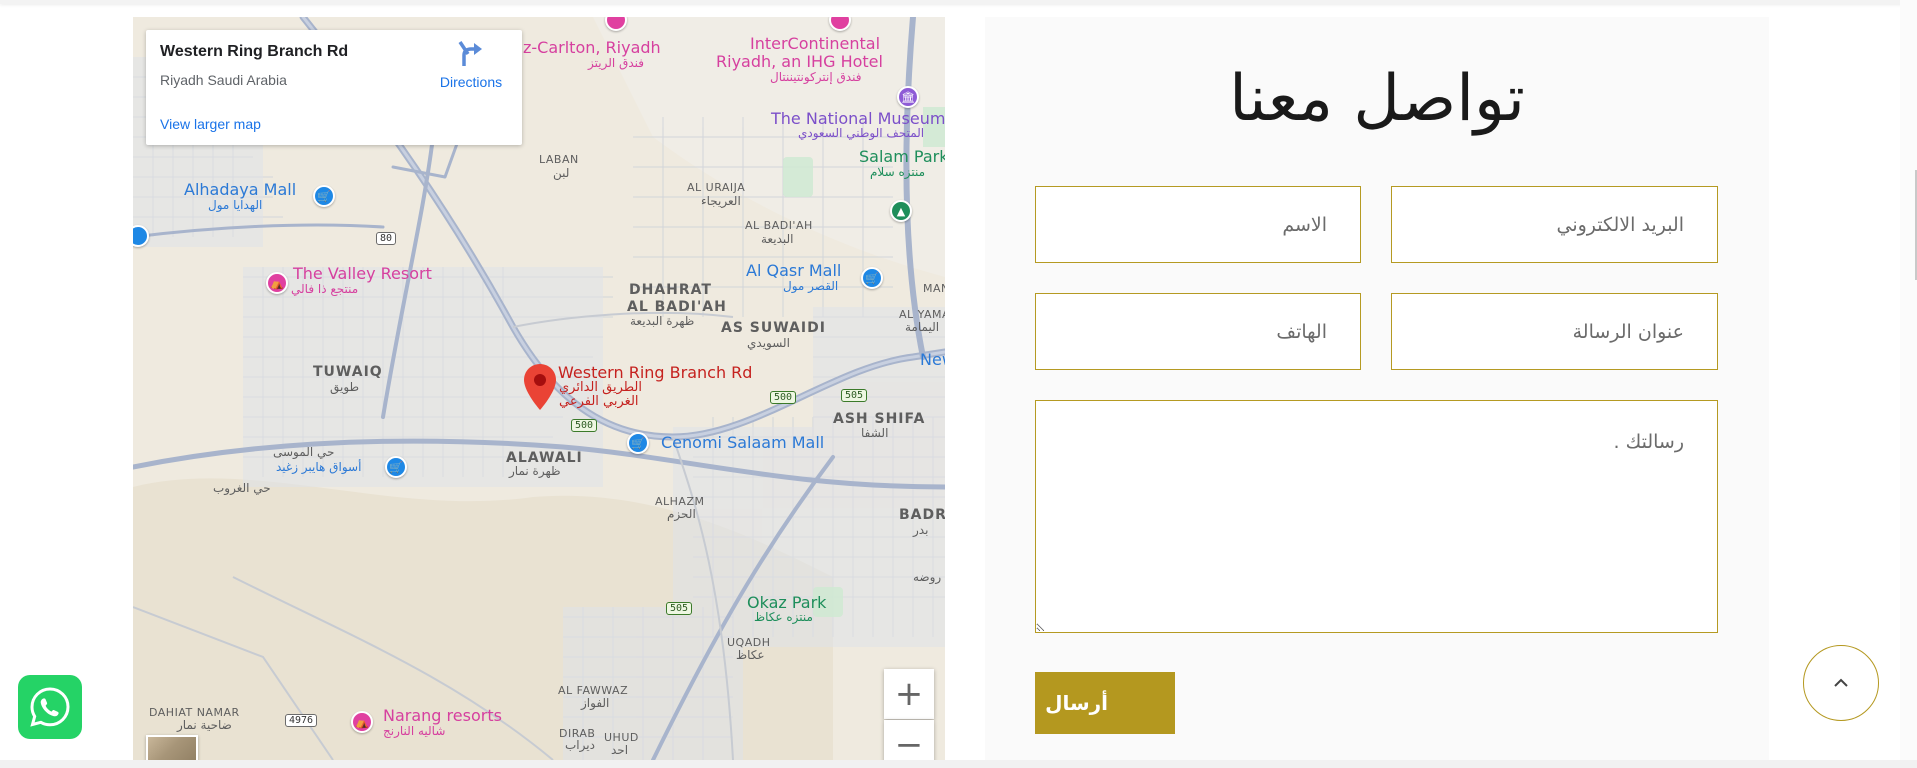  I want to click on subject-input, so click(1554, 331).